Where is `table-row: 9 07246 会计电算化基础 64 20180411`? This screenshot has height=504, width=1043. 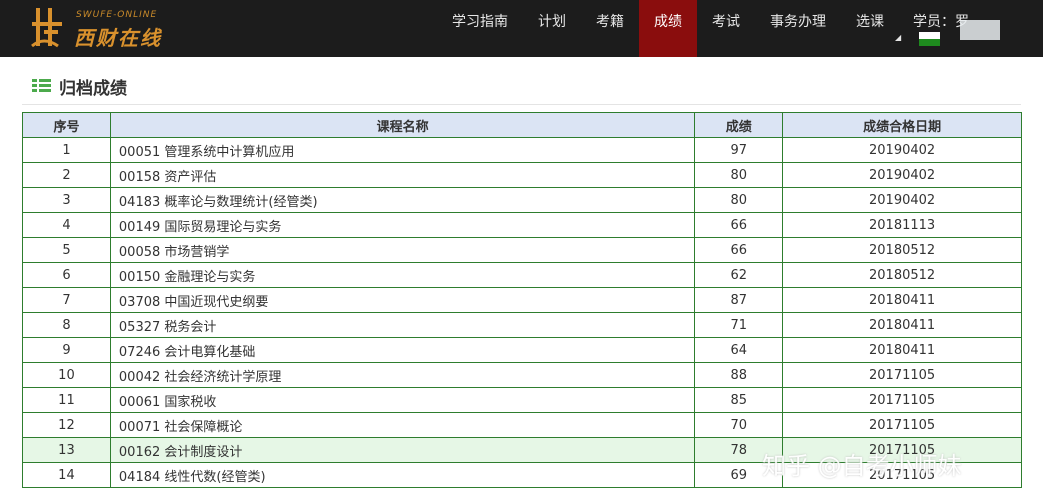 table-row: 9 07246 会计电算化基础 64 20180411 is located at coordinates (522, 350).